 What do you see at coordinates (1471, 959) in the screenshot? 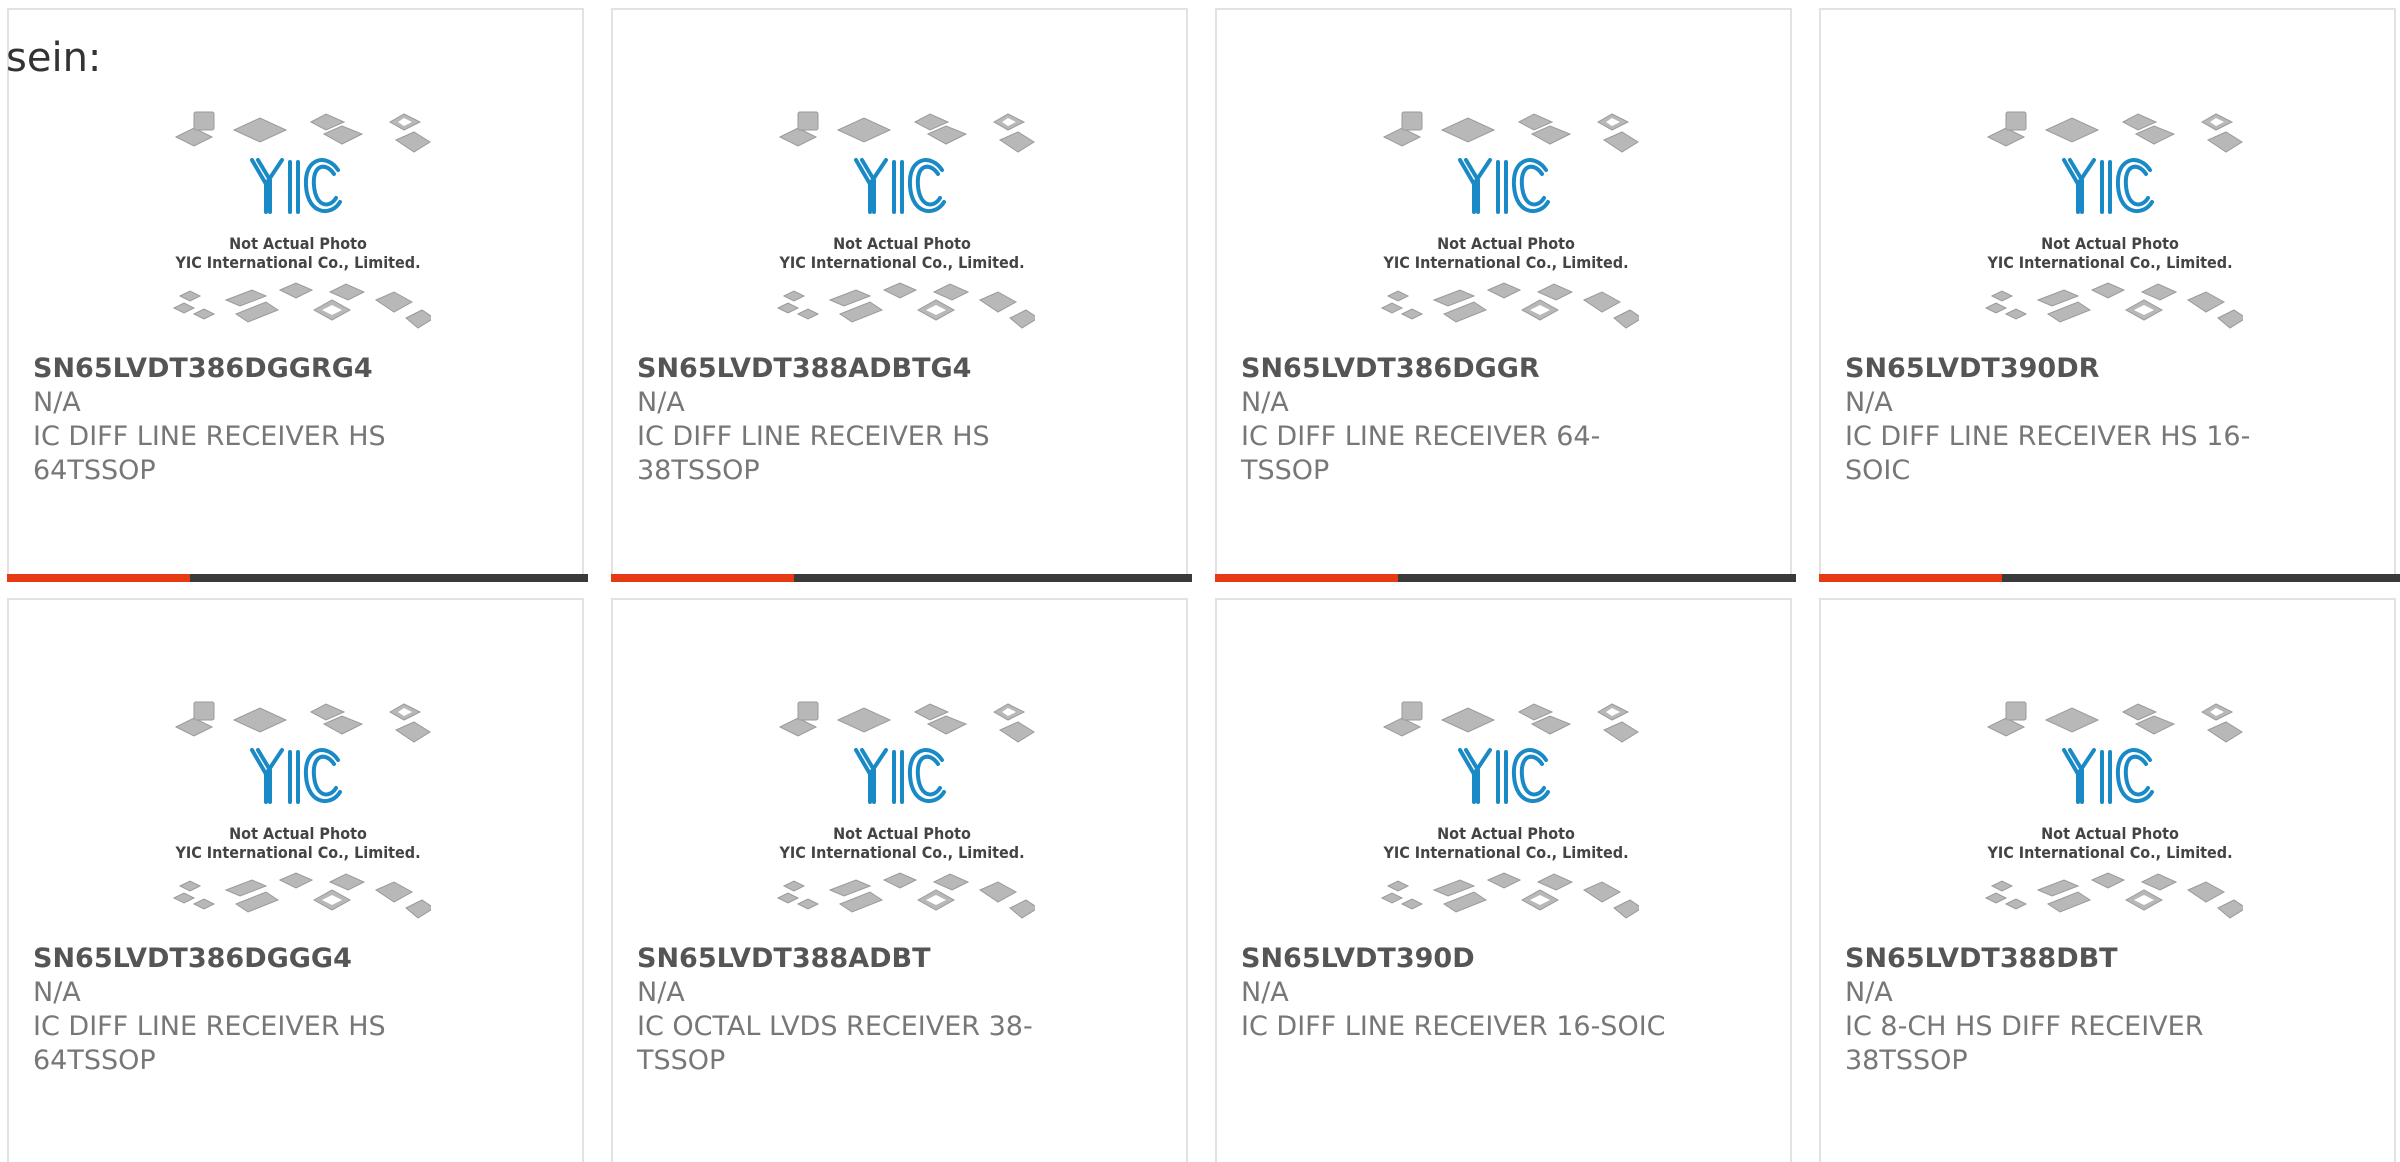
I see `part-number-link: SN65LVDT390D` at bounding box center [1471, 959].